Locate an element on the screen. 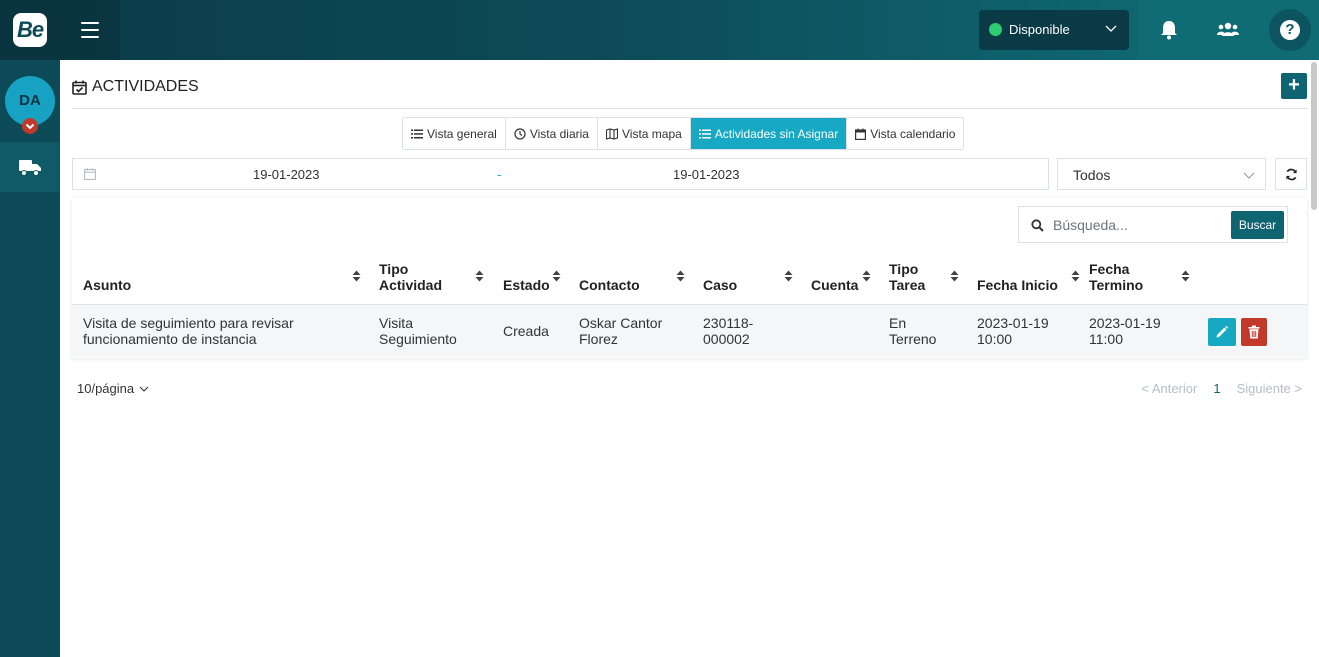 The width and height of the screenshot is (1319, 657). tab-vista-calendario: Vista calendario is located at coordinates (905, 133).